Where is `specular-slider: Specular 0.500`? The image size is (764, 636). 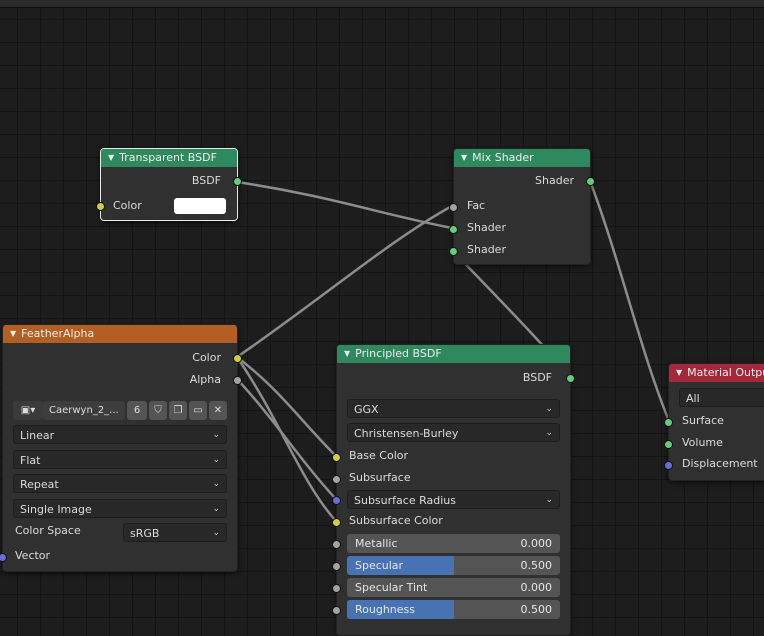 specular-slider: Specular 0.500 is located at coordinates (453, 565).